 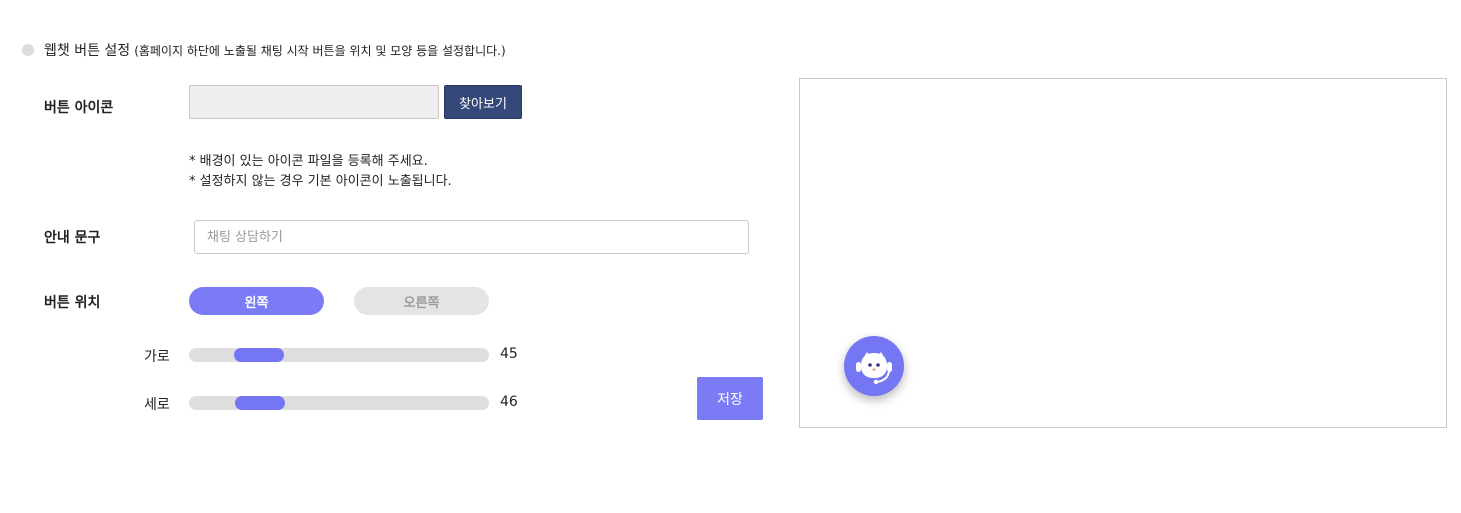 I want to click on horizontal-slider, so click(x=339, y=355).